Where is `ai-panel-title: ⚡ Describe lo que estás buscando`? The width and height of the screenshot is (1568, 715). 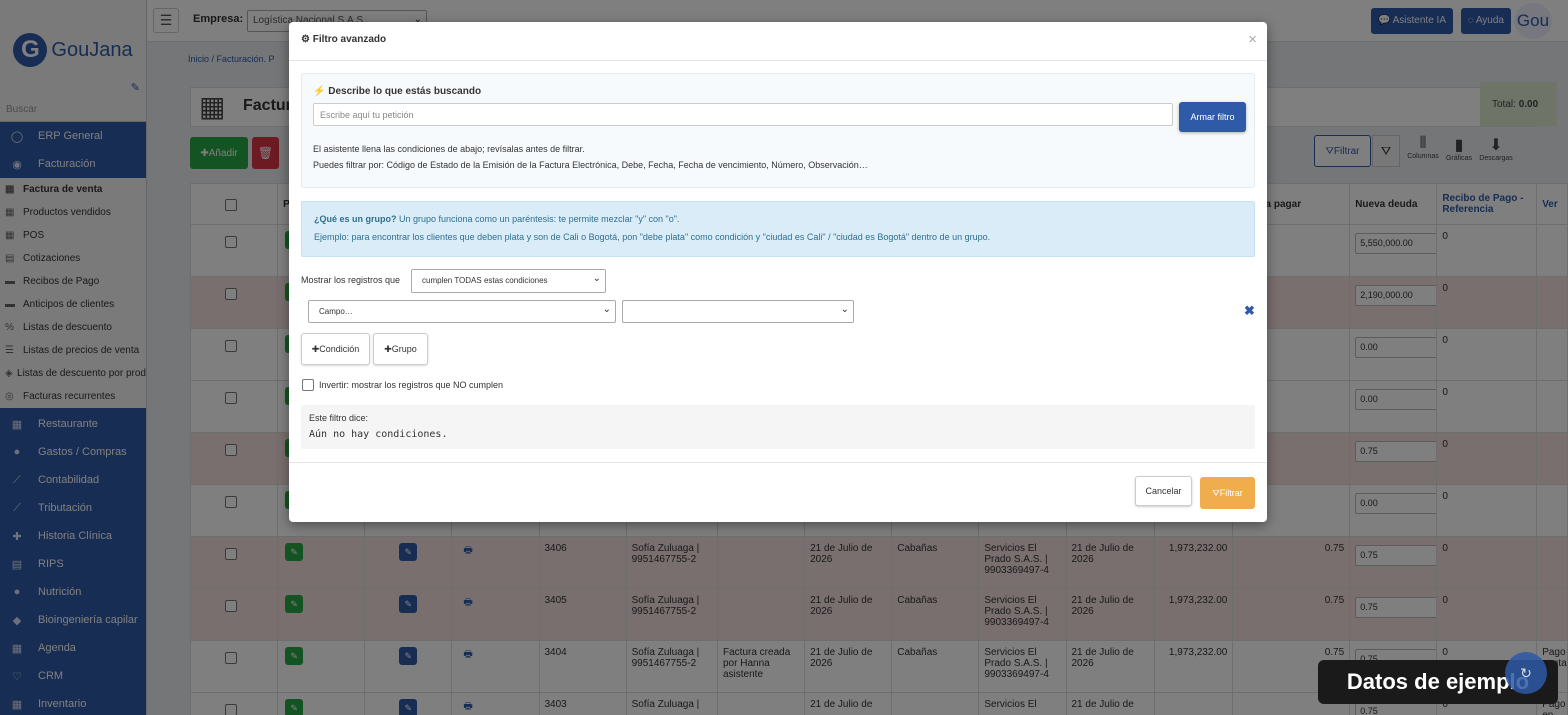
ai-panel-title: ⚡ Describe lo que estás buscando is located at coordinates (397, 91).